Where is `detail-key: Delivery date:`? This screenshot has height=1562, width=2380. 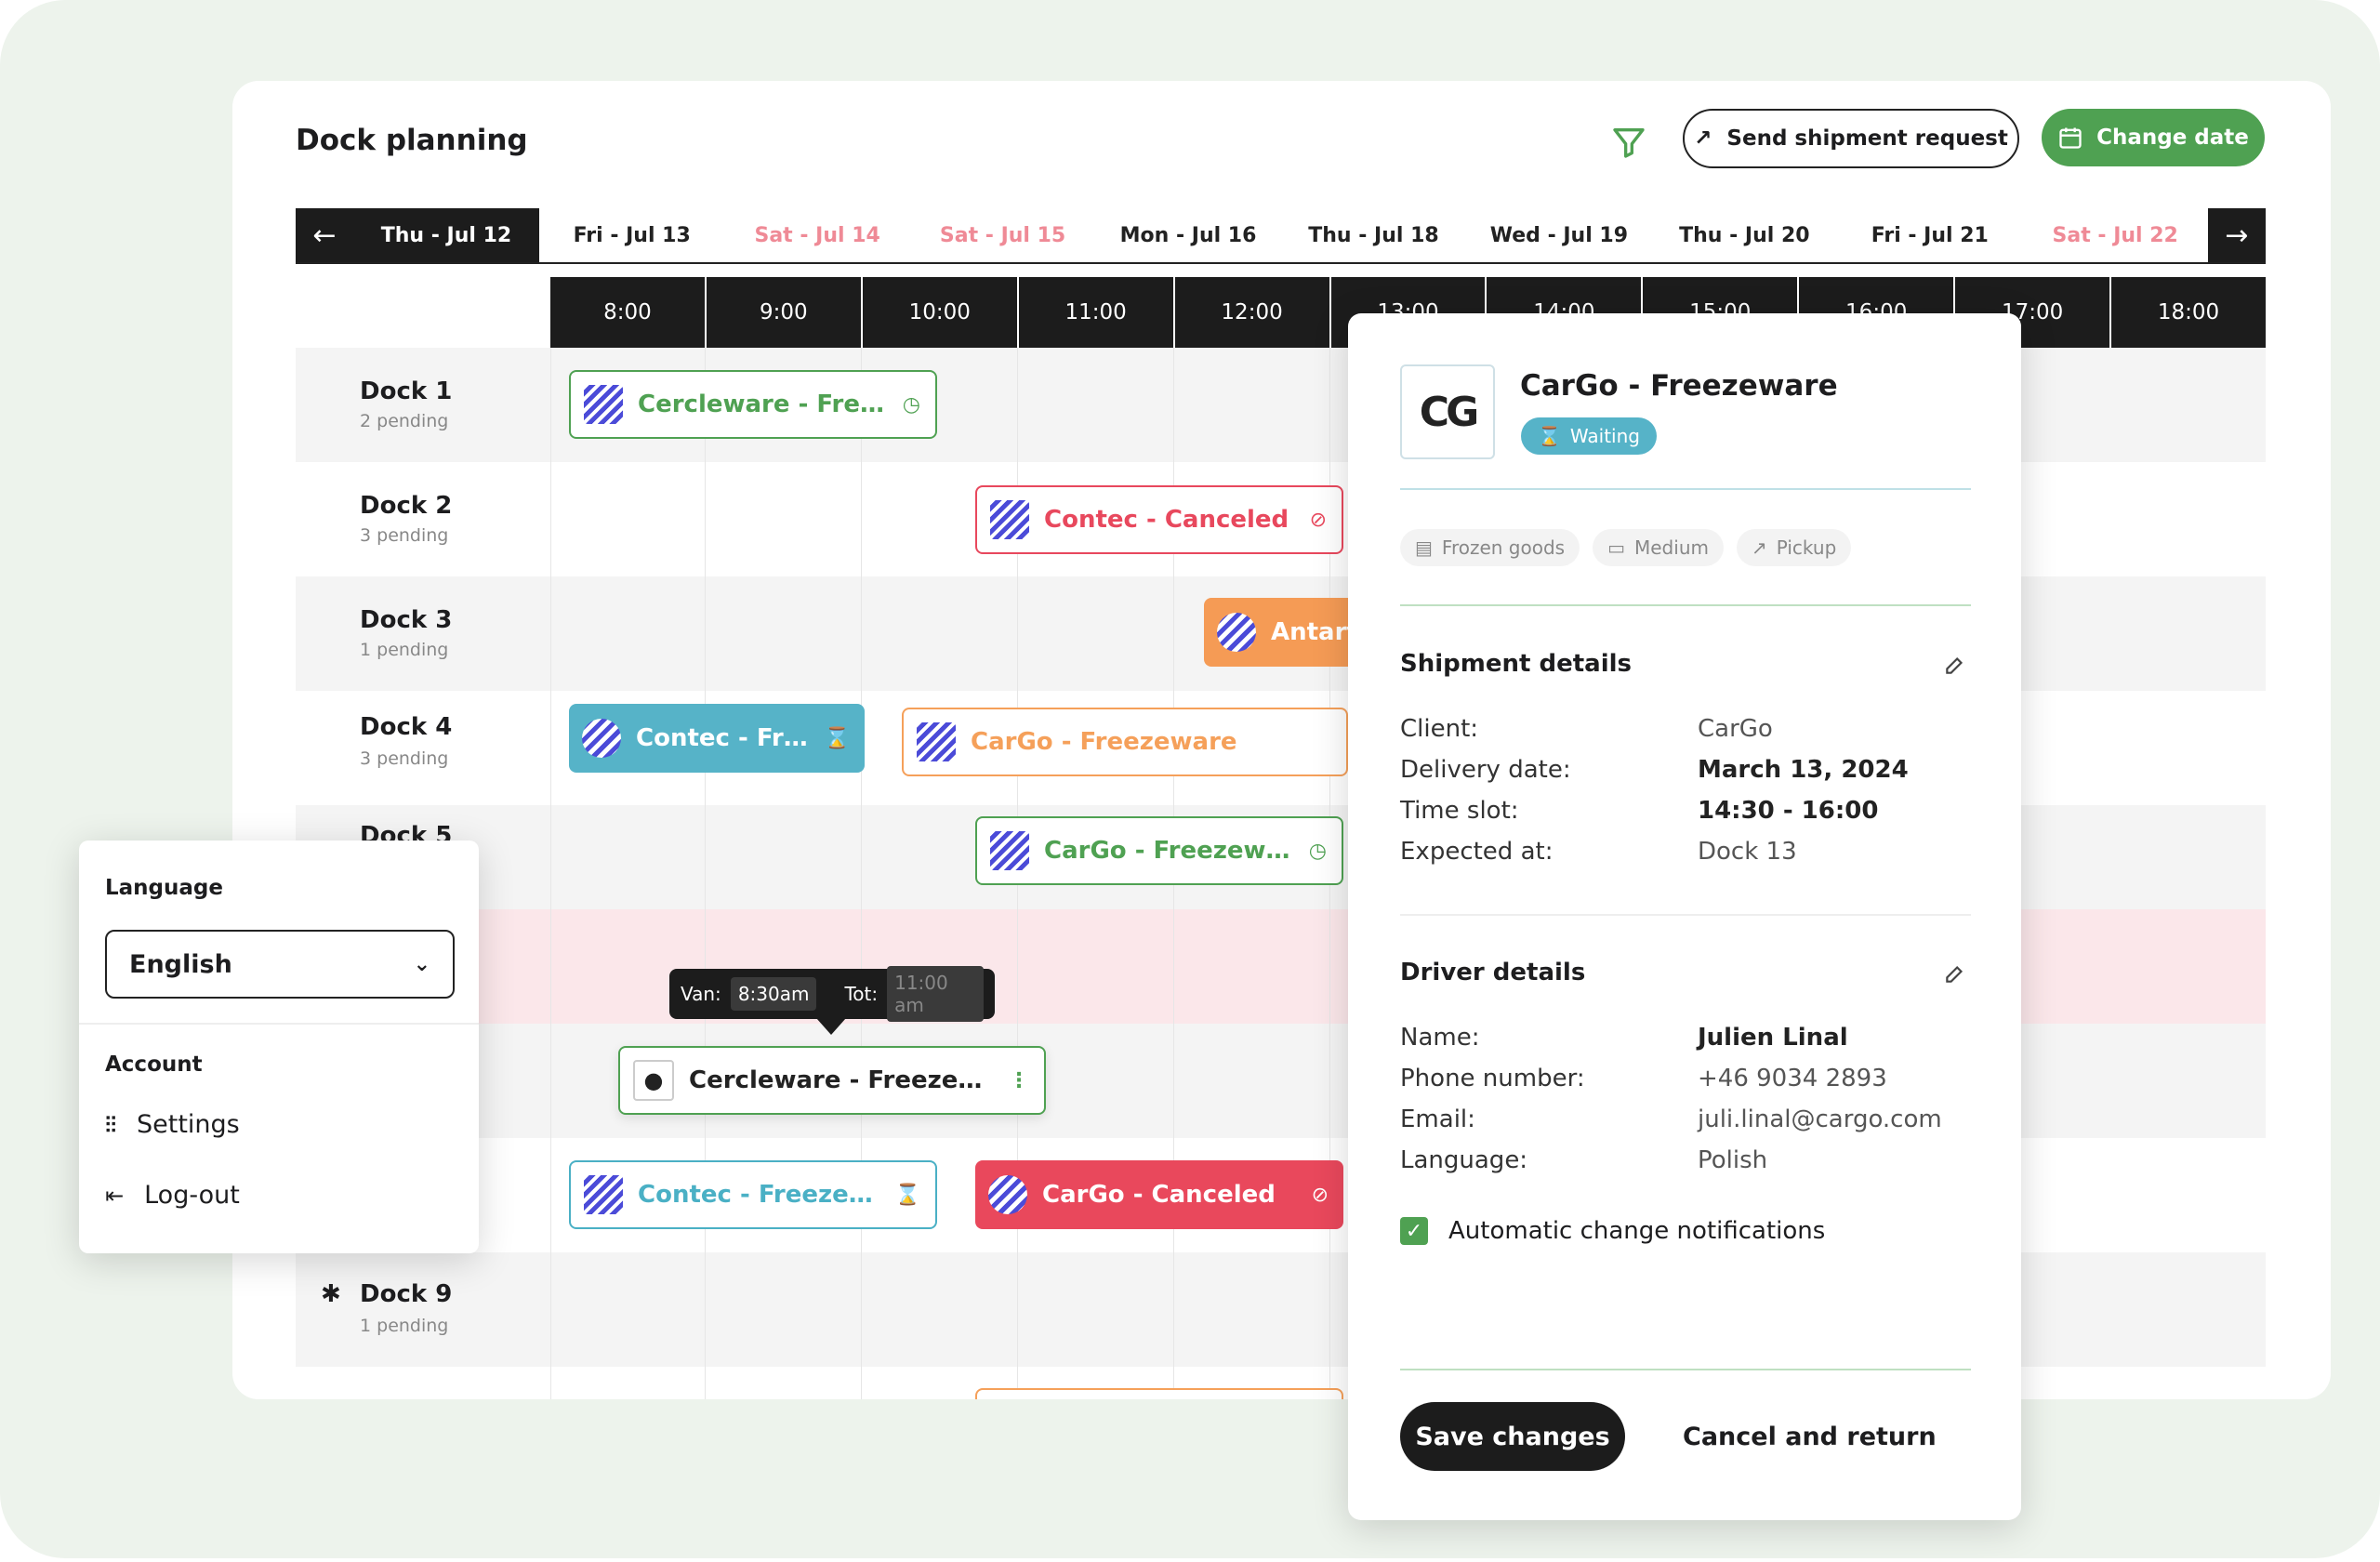
detail-key: Delivery date: is located at coordinates (1485, 770).